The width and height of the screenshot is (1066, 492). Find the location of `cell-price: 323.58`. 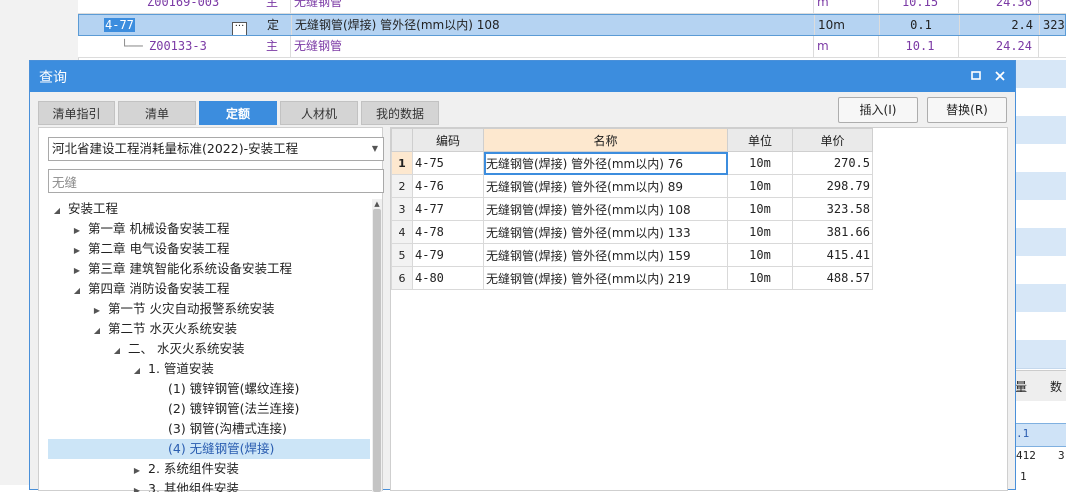

cell-price: 323.58 is located at coordinates (832, 209).